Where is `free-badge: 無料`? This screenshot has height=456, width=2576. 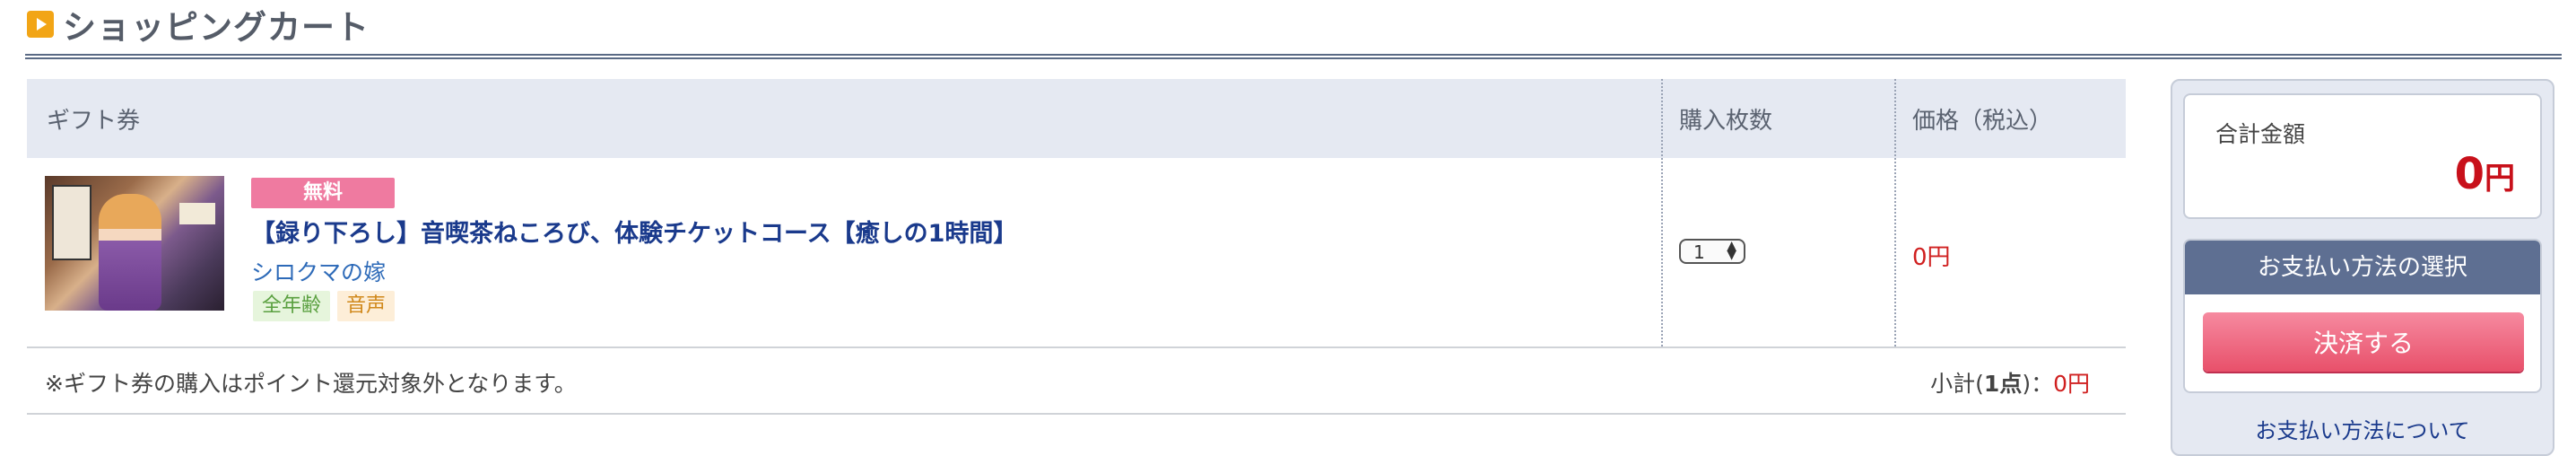
free-badge: 無料 is located at coordinates (323, 193).